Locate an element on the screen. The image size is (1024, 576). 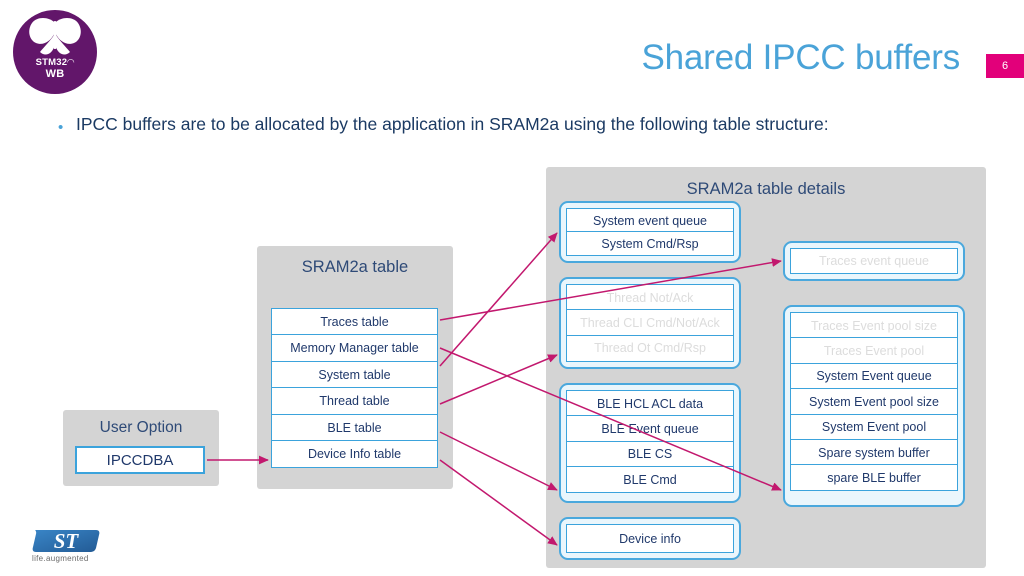
table-row: Device Info table is located at coordinates (354, 454).